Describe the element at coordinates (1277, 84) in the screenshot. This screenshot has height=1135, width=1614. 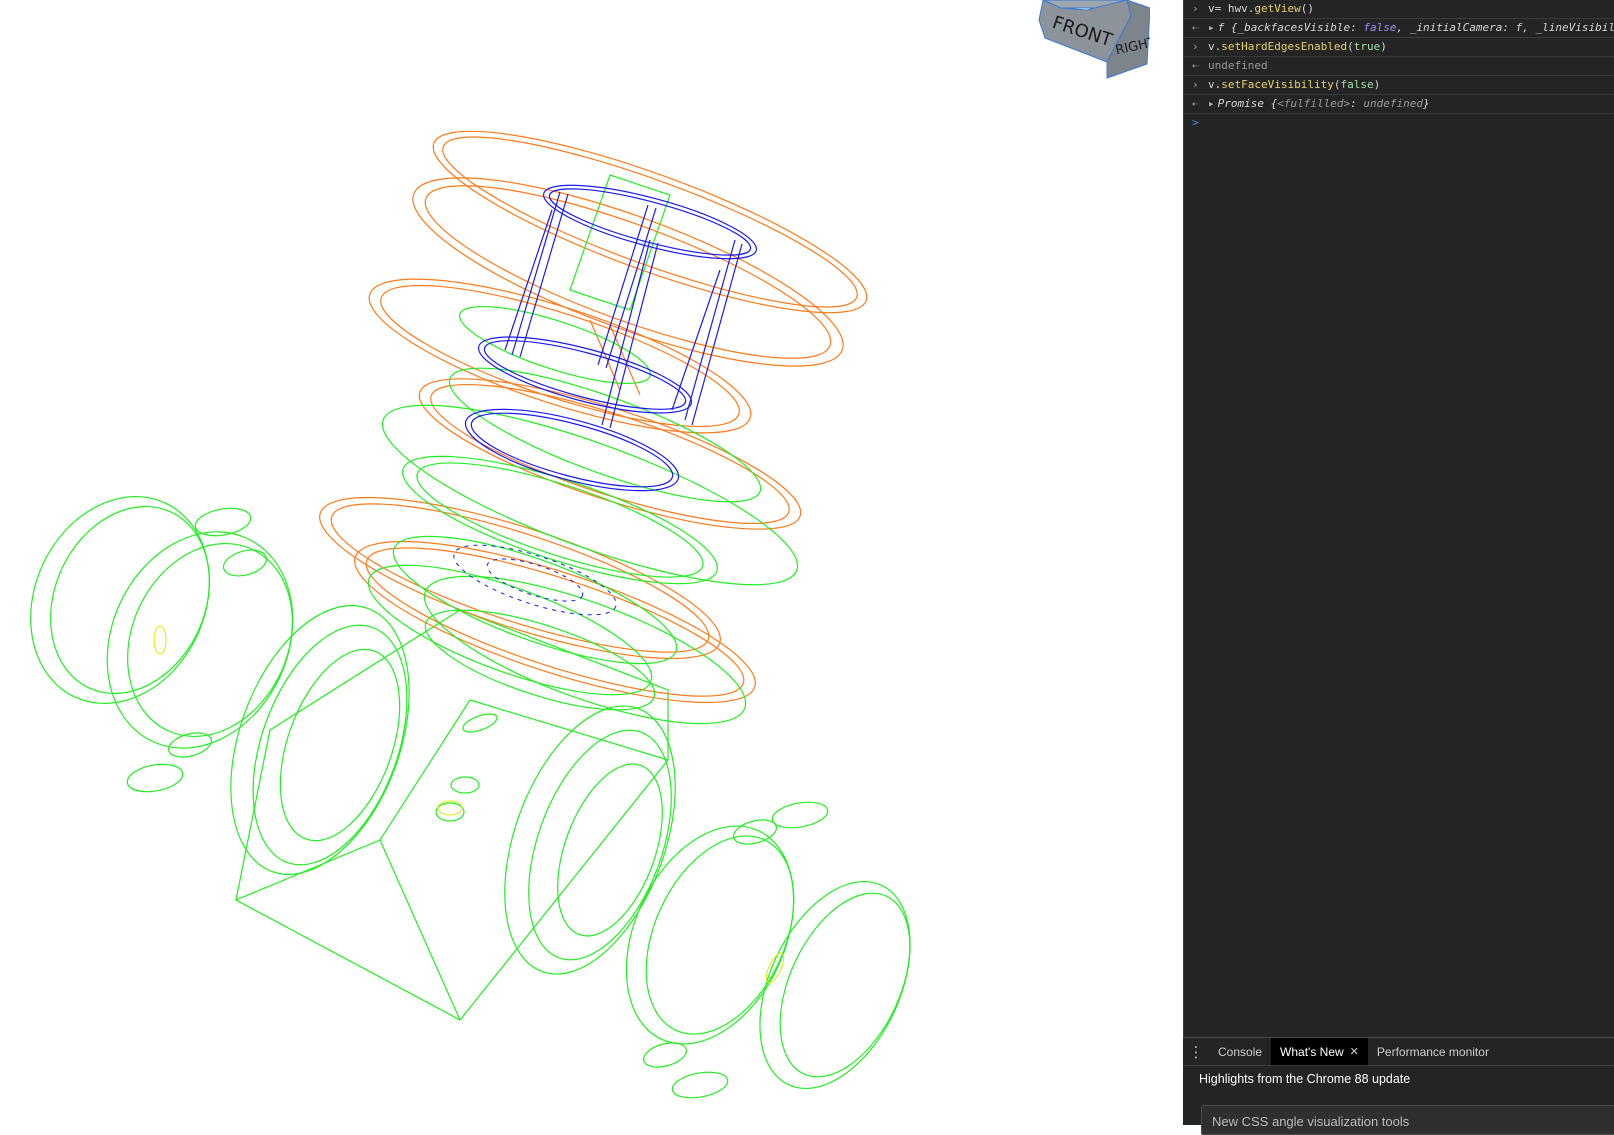
I see `console-function: setFaceVisibility` at that location.